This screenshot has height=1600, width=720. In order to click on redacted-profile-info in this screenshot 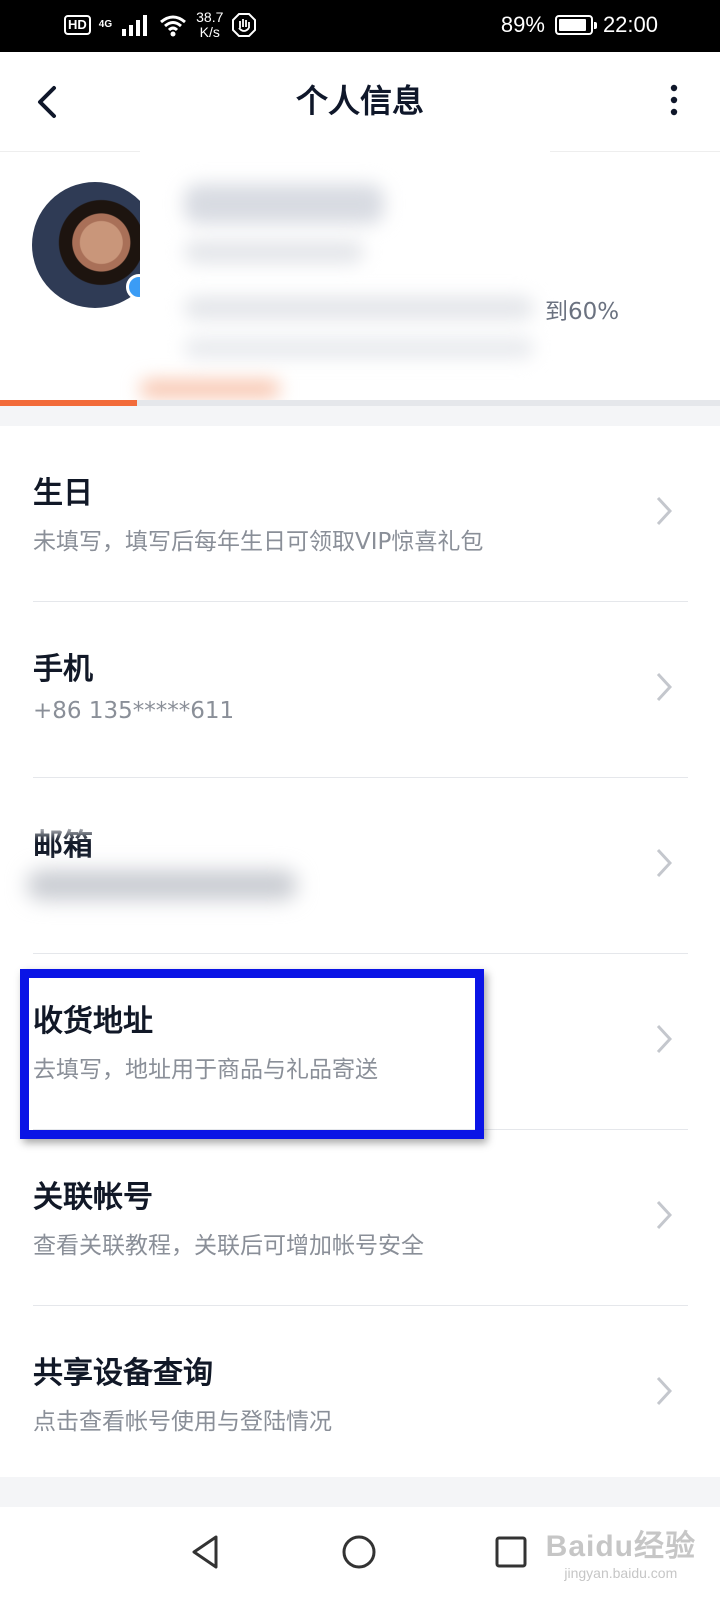, I will do `click(345, 282)`.